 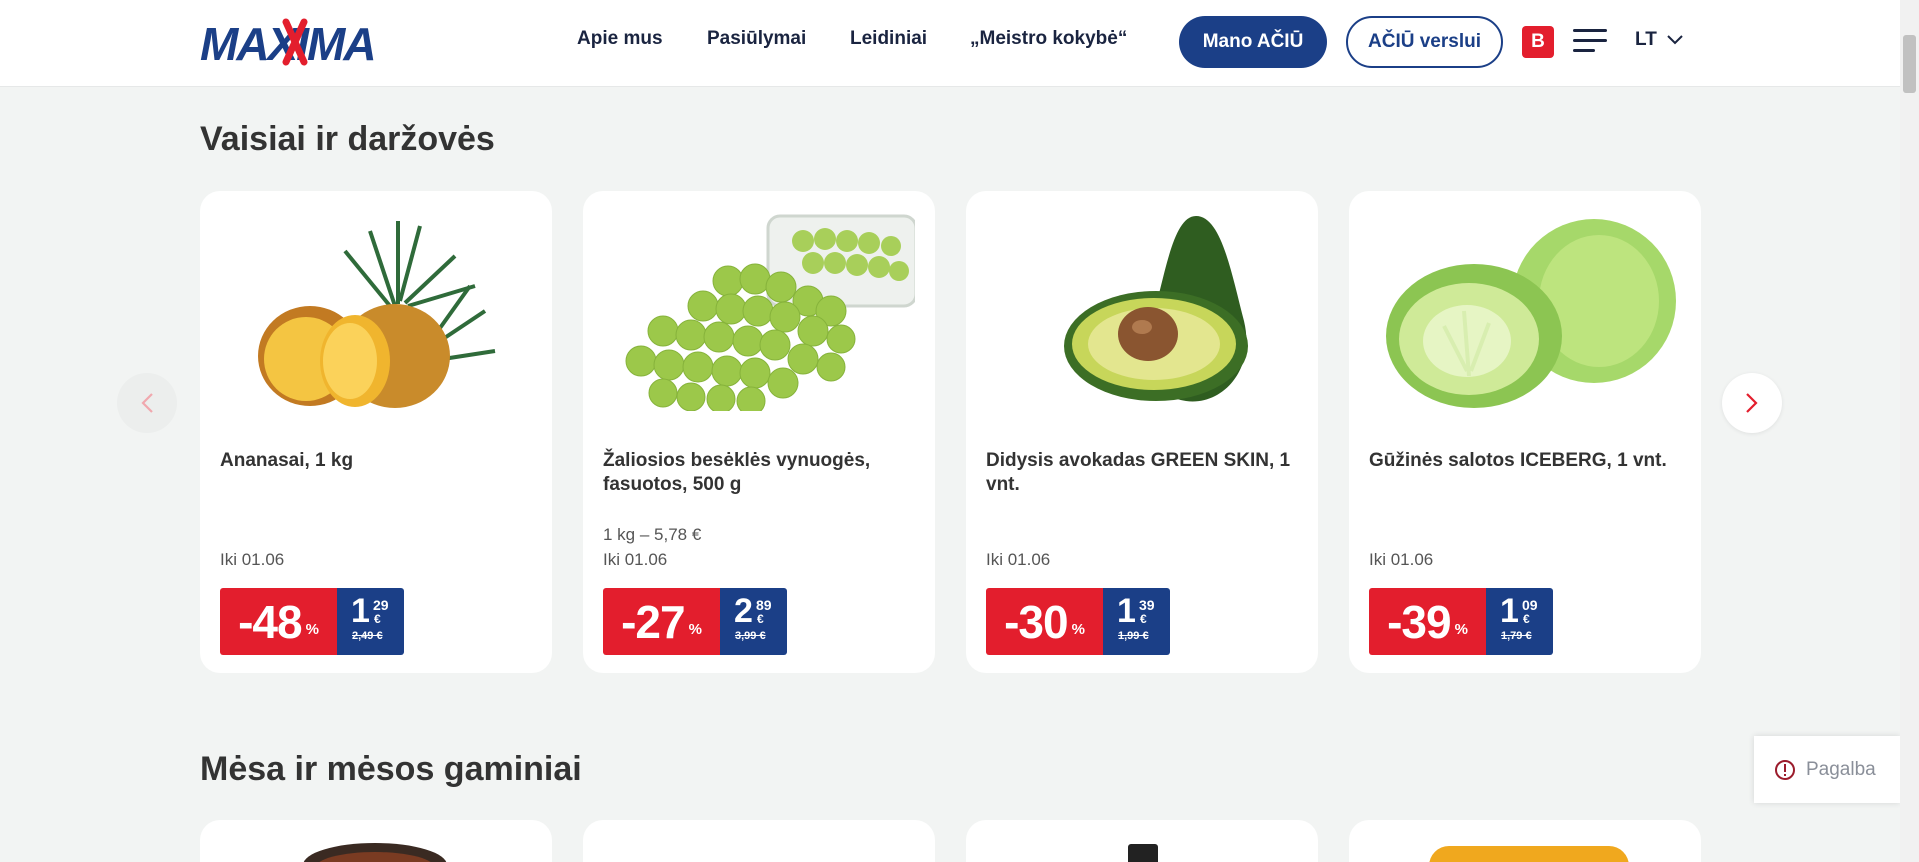 I want to click on discount-value: -30, so click(x=1036, y=621).